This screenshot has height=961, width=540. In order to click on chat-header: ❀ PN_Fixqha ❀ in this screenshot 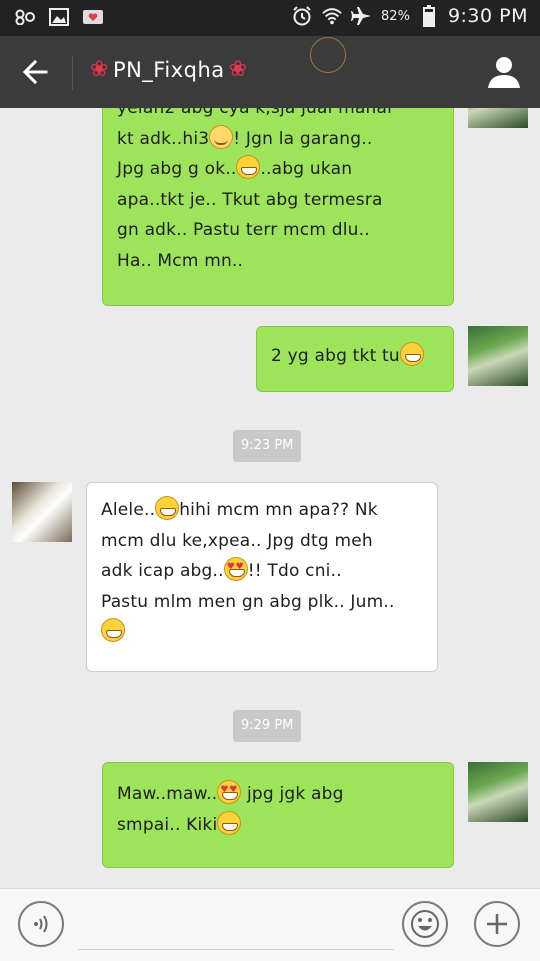, I will do `click(270, 72)`.